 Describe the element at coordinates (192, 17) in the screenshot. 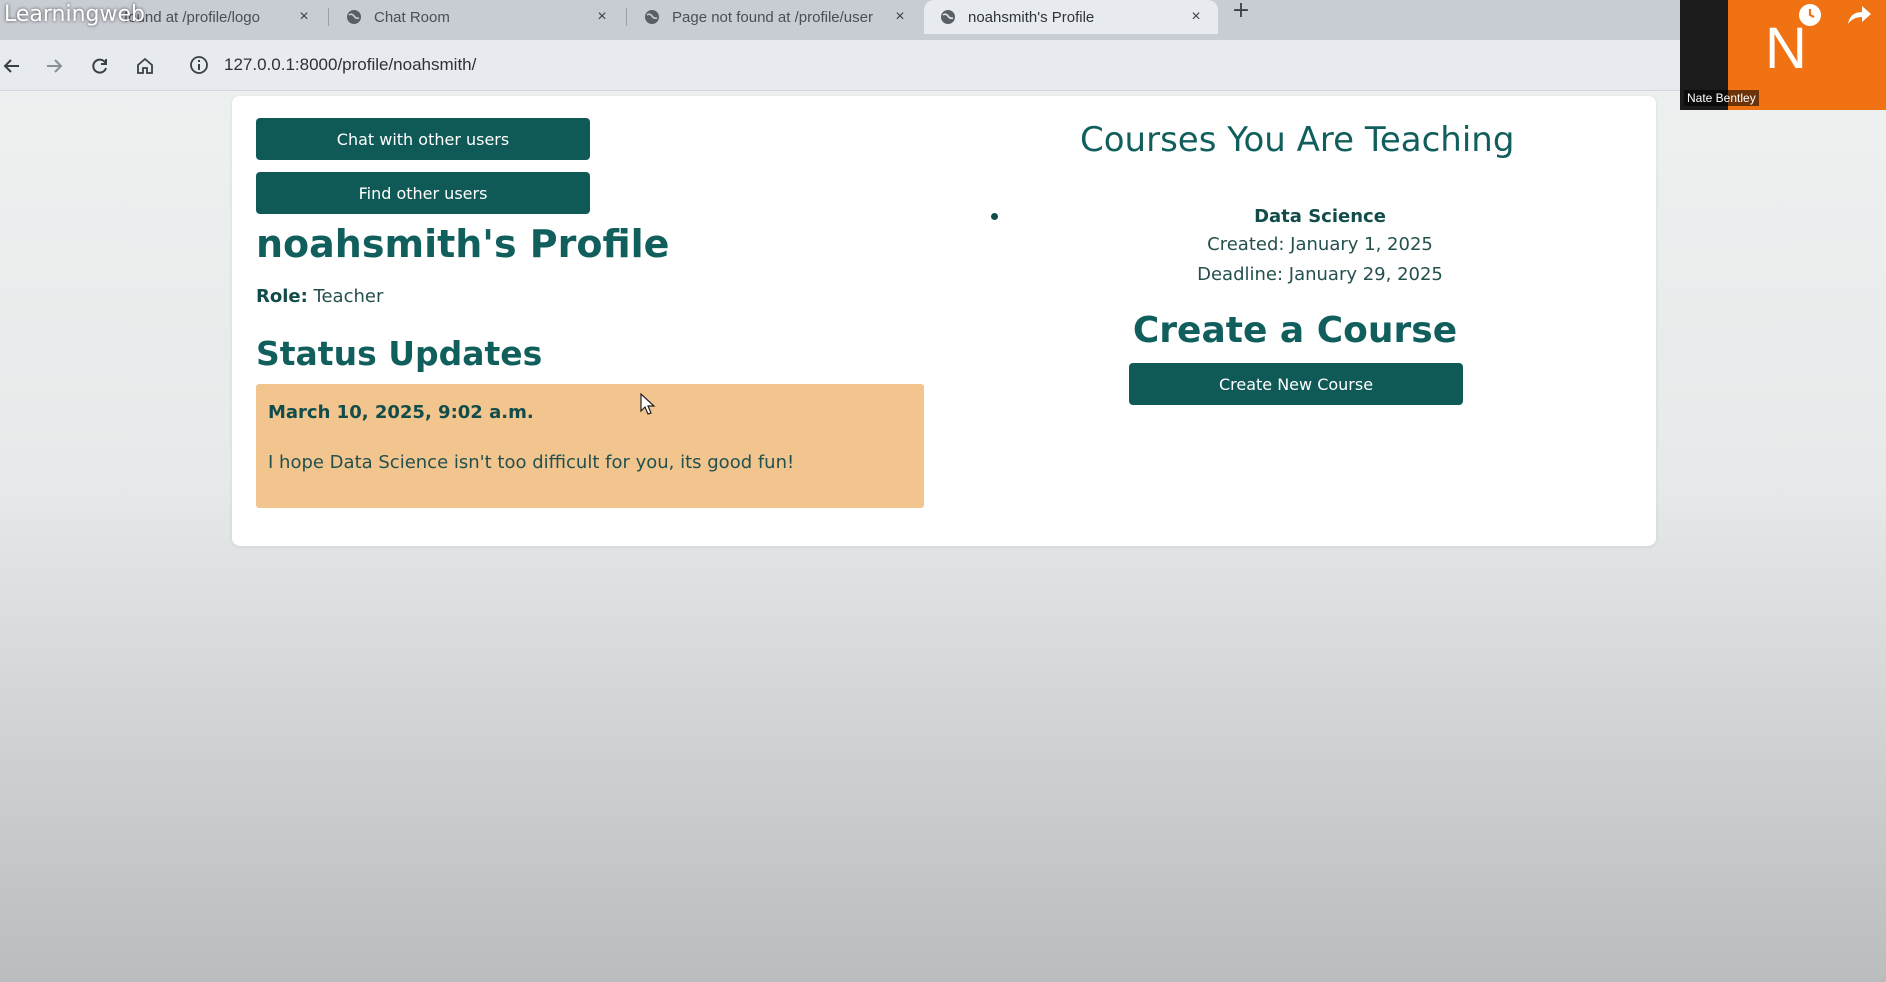

I see `tab-title: found at /profile/logo` at that location.